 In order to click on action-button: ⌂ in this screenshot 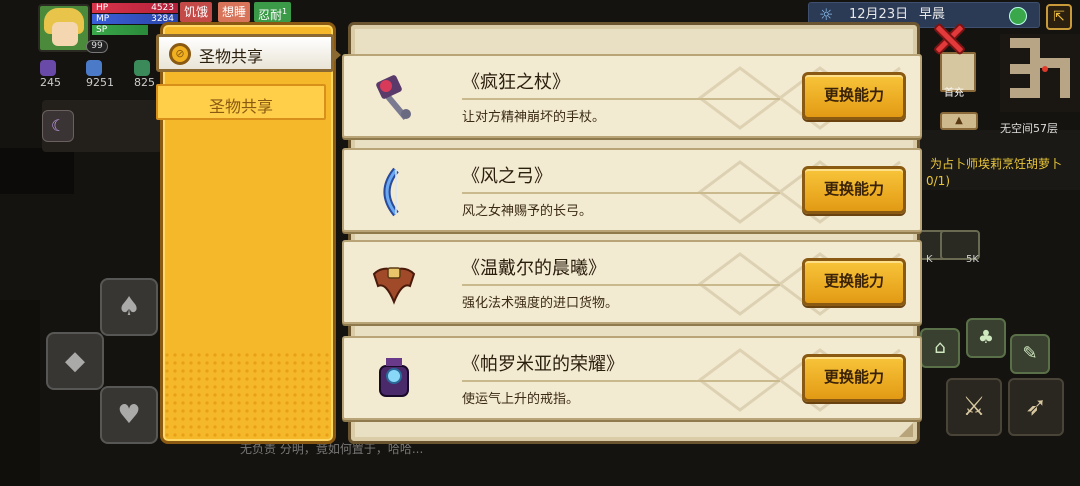, I will do `click(940, 348)`.